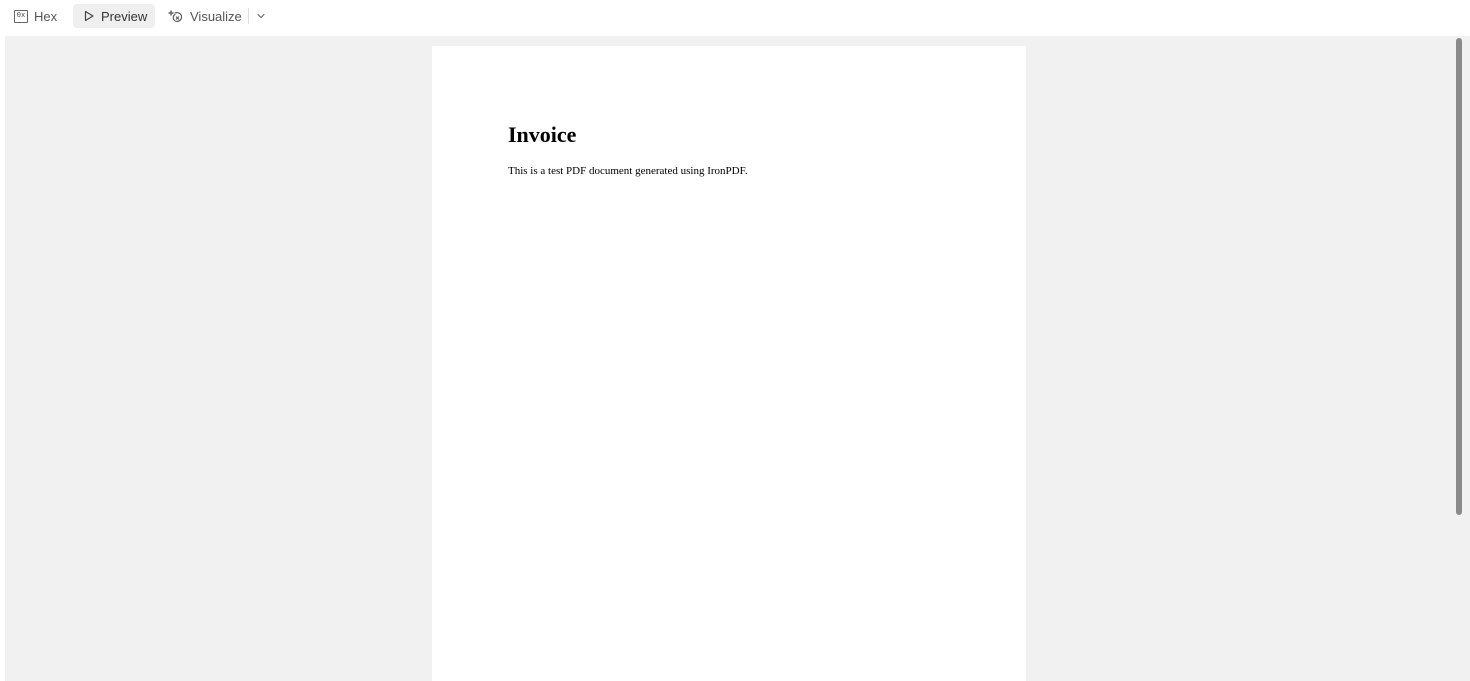 The height and width of the screenshot is (681, 1470). I want to click on hex-badge: 0x, so click(21, 16).